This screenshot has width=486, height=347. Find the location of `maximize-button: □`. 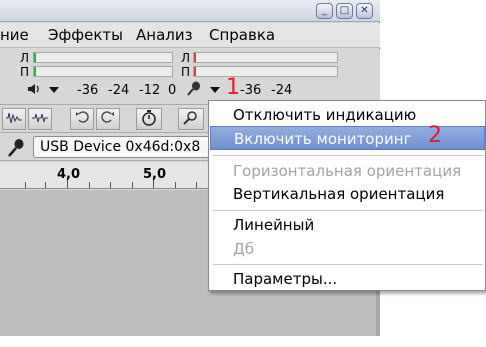

maximize-button: □ is located at coordinates (344, 11).